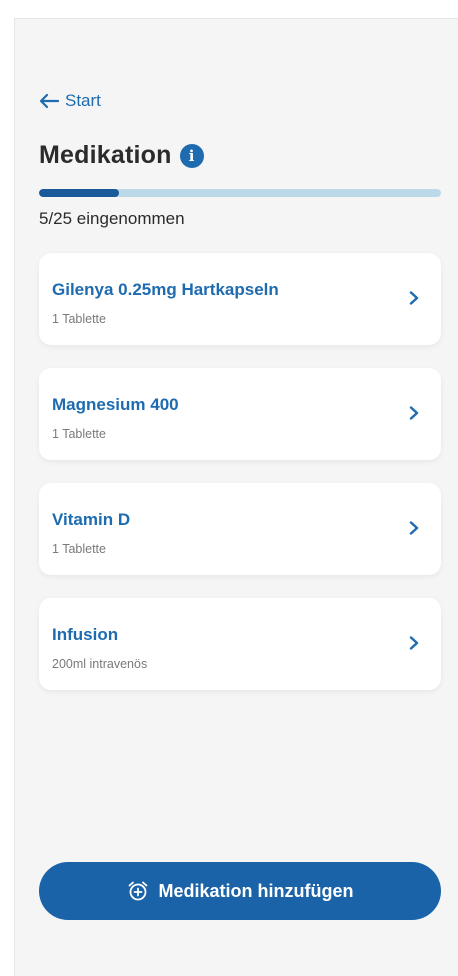 The height and width of the screenshot is (976, 458). I want to click on progress-label: 5/25 eingenommen, so click(112, 218).